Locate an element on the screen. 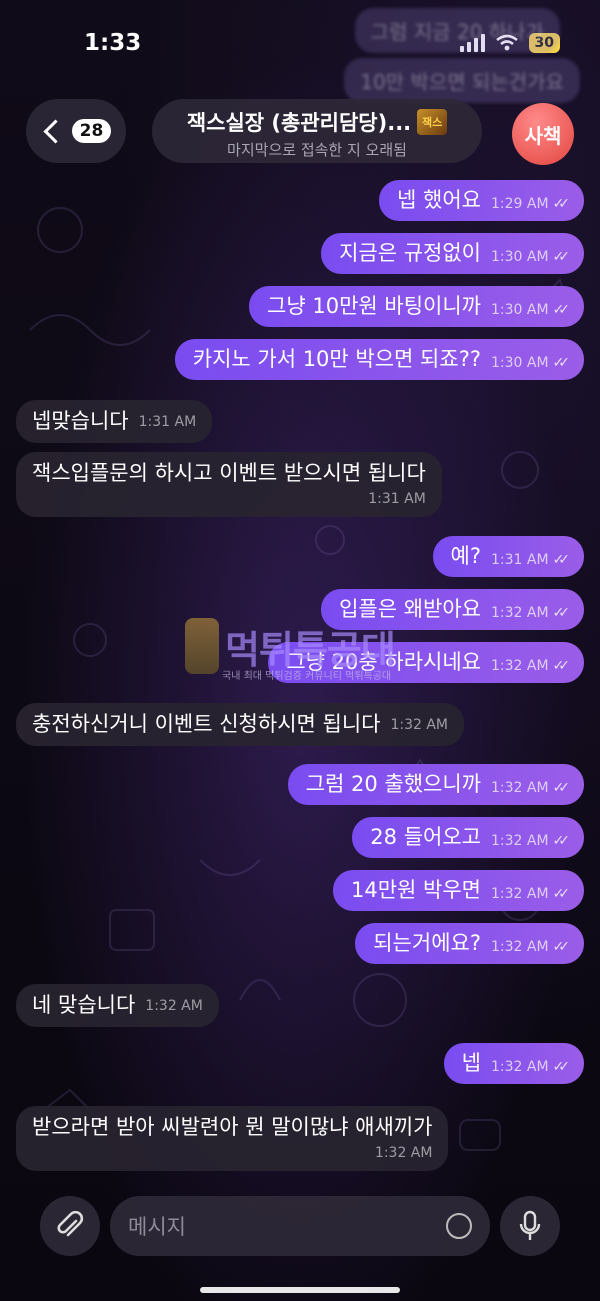  message-text: 넵맞습니다 is located at coordinates (80, 421).